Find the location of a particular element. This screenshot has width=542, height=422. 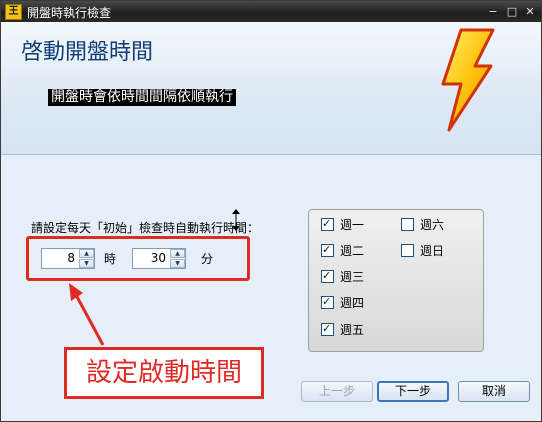

day-checkbox-fri: 週五 is located at coordinates (343, 329).